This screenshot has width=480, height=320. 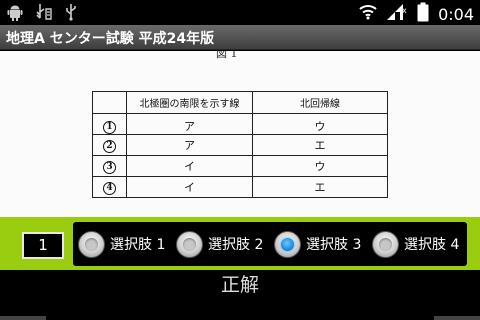 What do you see at coordinates (138, 245) in the screenshot?
I see `choice-label: 選択肢 1` at bounding box center [138, 245].